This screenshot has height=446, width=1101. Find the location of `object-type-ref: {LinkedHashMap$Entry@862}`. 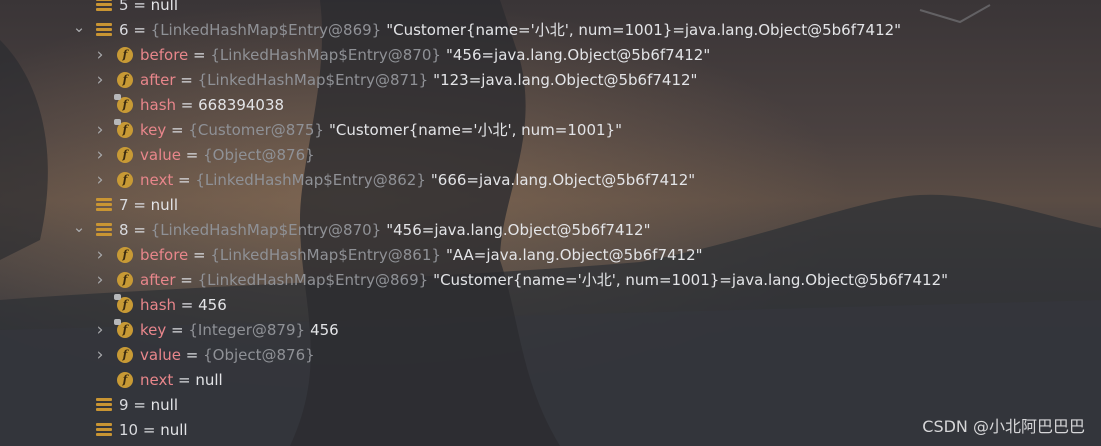

object-type-ref: {LinkedHashMap$Entry@862} is located at coordinates (310, 179).